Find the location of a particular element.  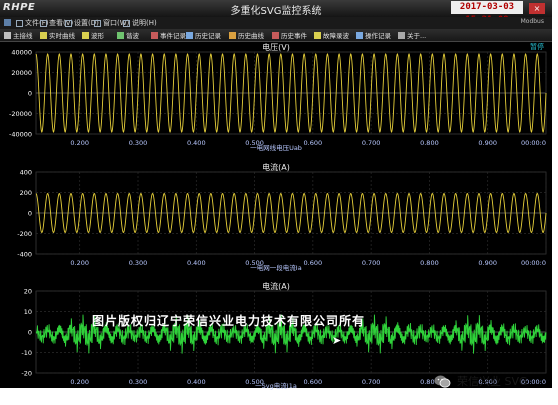

toolbar-button-1: 实时曲线 is located at coordinates (57, 35).